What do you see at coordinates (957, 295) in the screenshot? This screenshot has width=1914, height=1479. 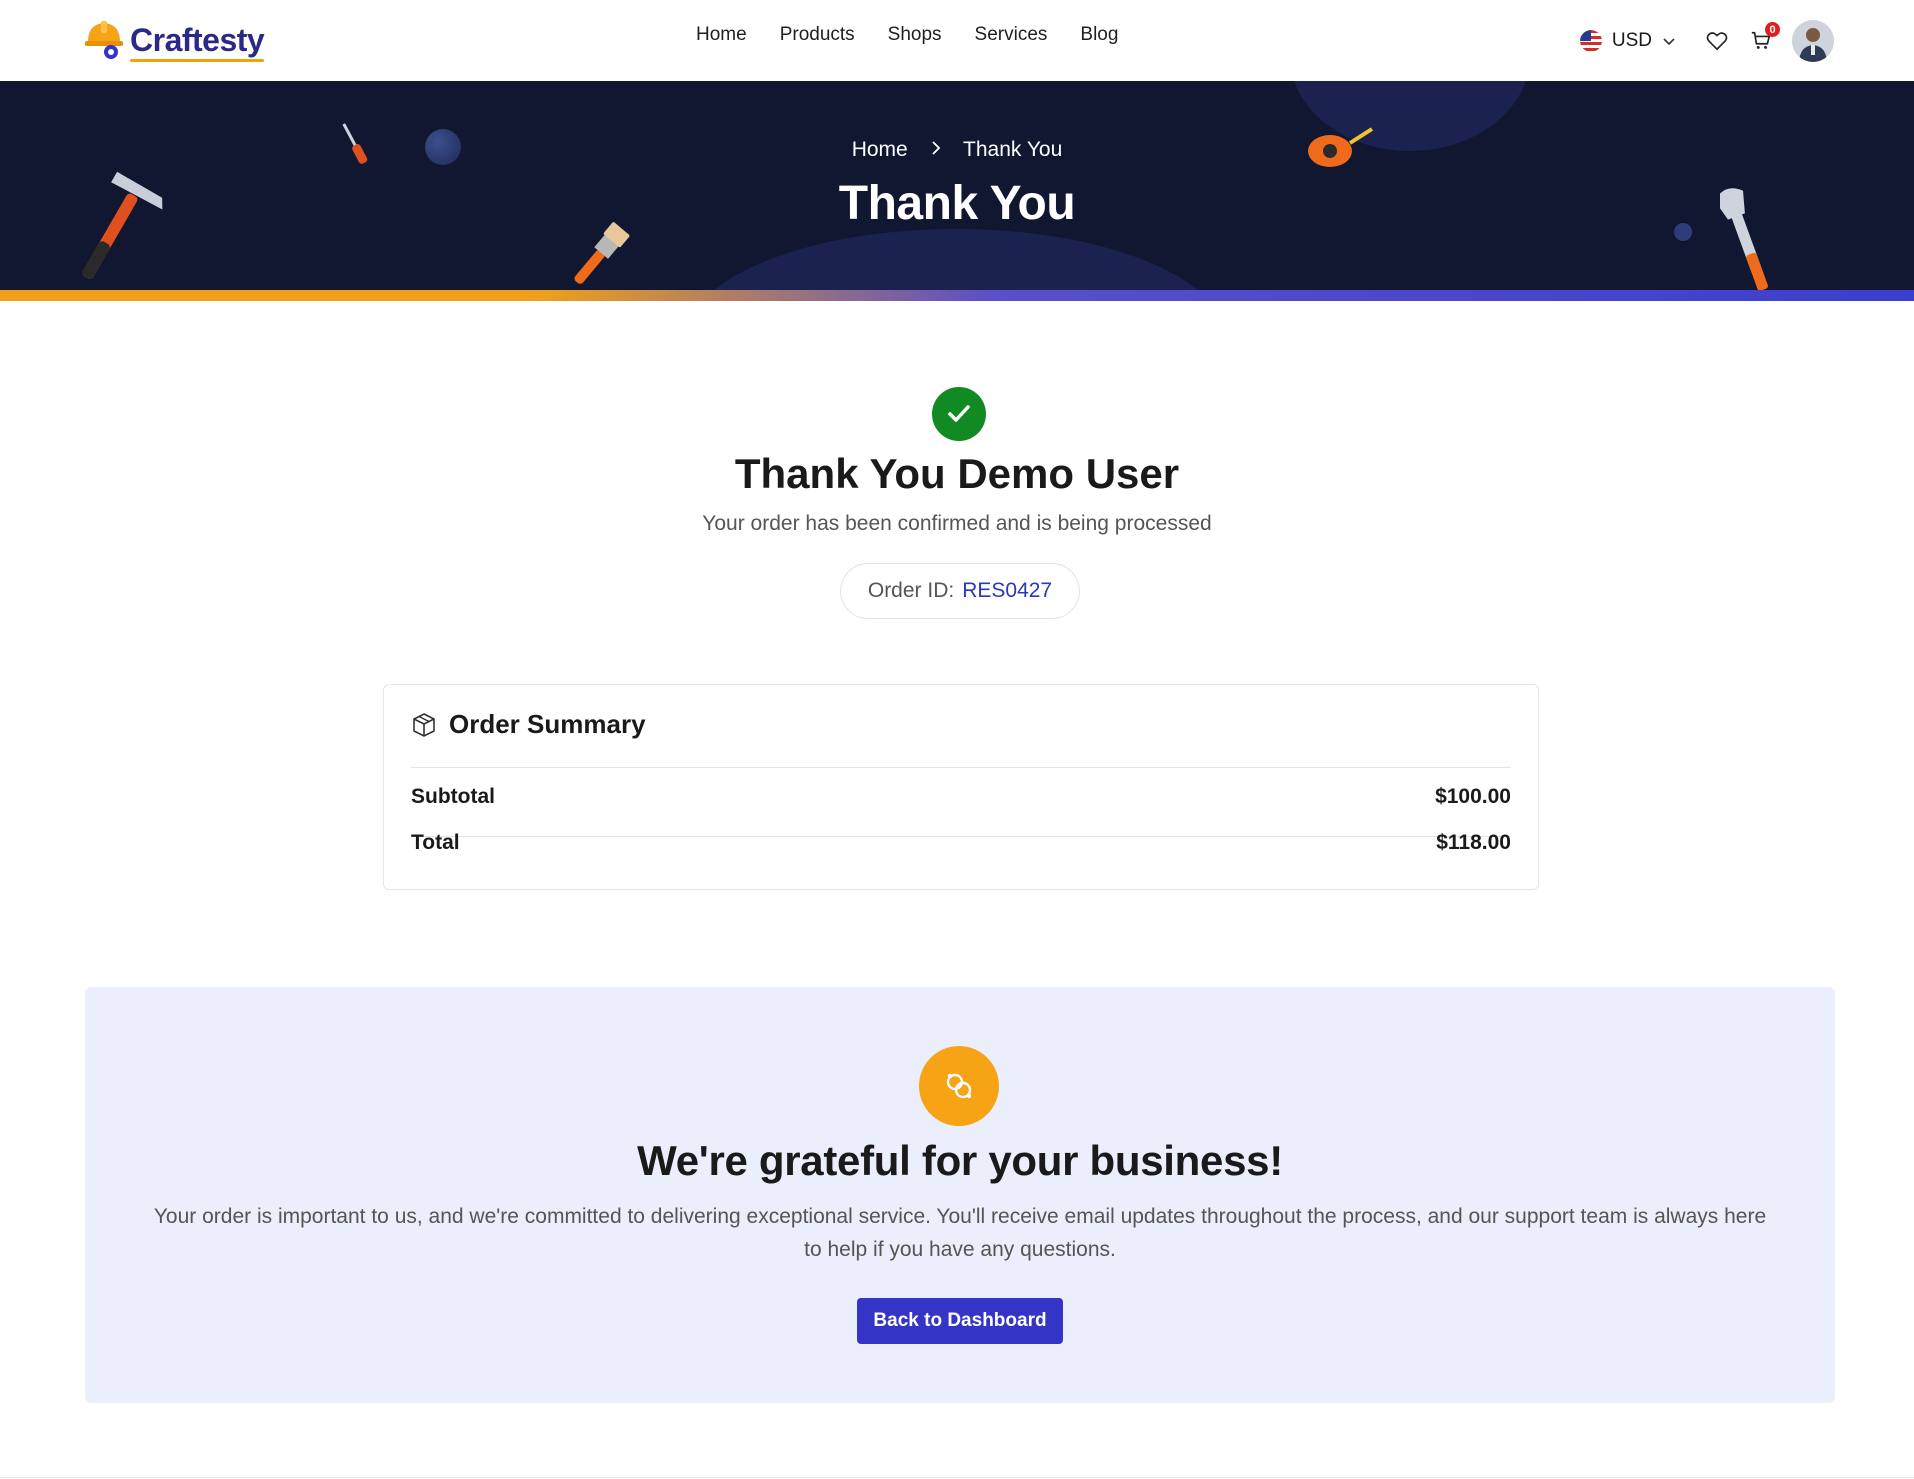 I see `hero-gradient-bar` at bounding box center [957, 295].